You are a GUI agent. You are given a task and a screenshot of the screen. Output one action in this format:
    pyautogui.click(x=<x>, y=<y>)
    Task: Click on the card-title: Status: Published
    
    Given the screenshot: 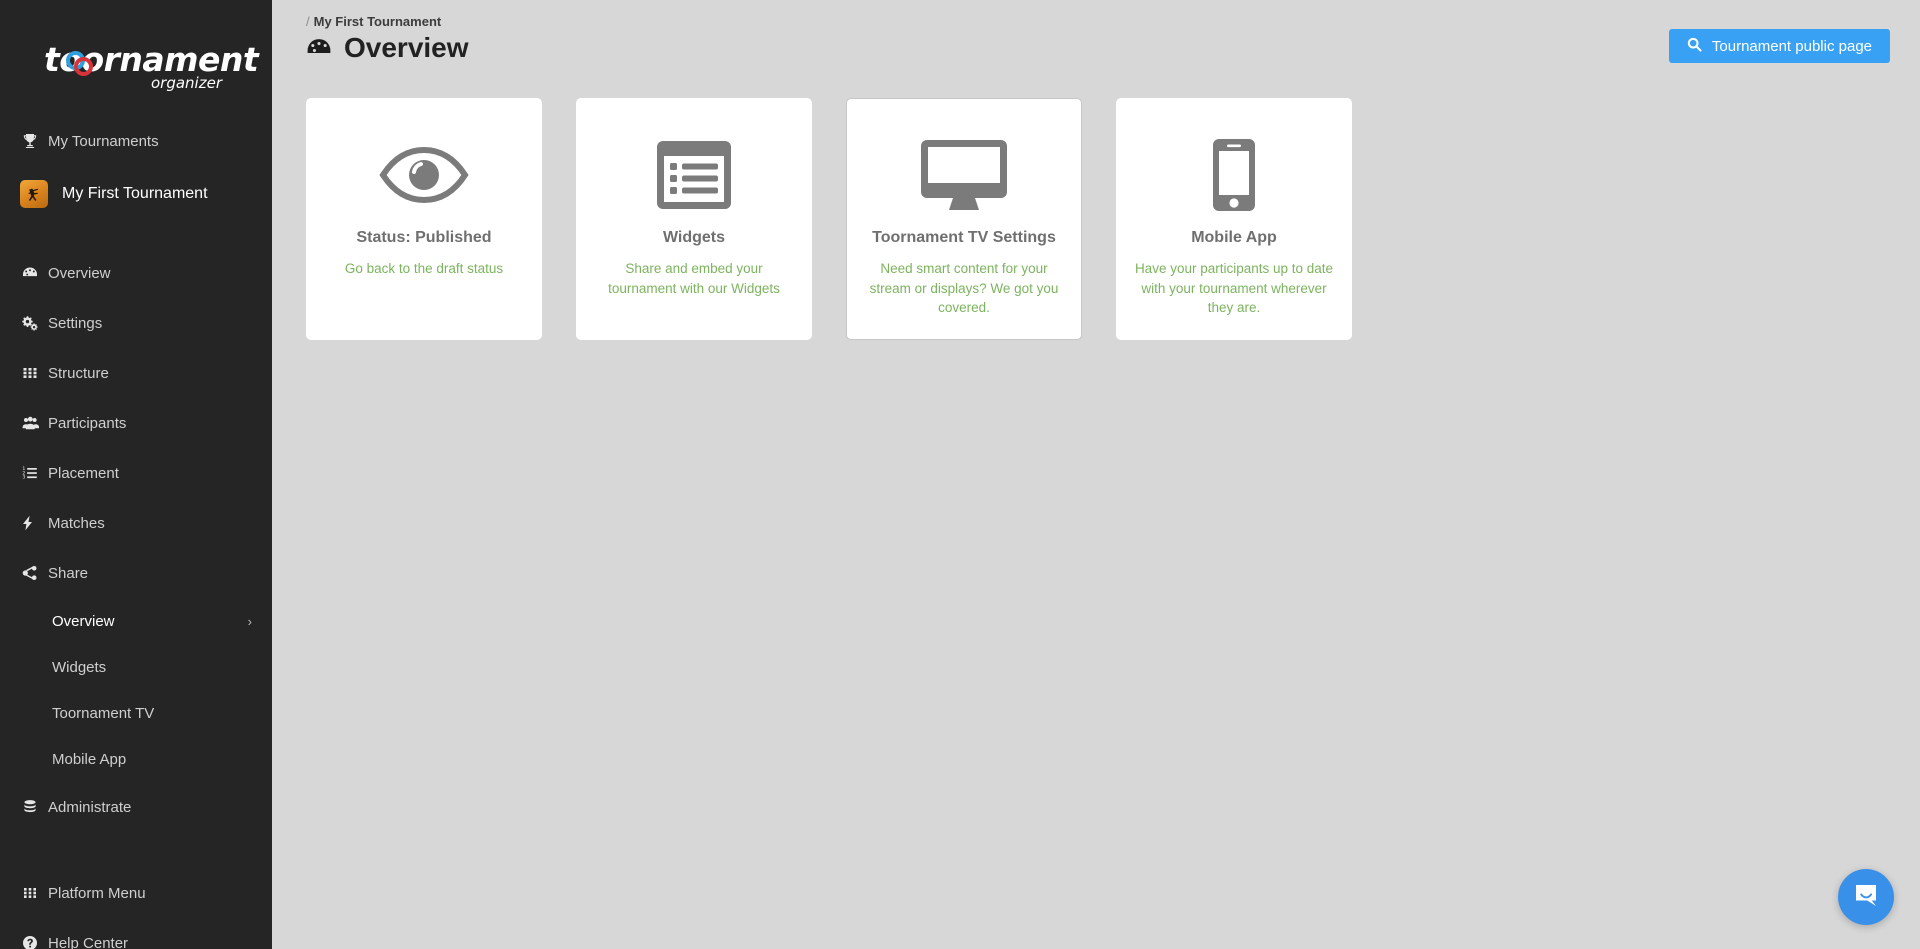 What is the action you would take?
    pyautogui.click(x=424, y=237)
    